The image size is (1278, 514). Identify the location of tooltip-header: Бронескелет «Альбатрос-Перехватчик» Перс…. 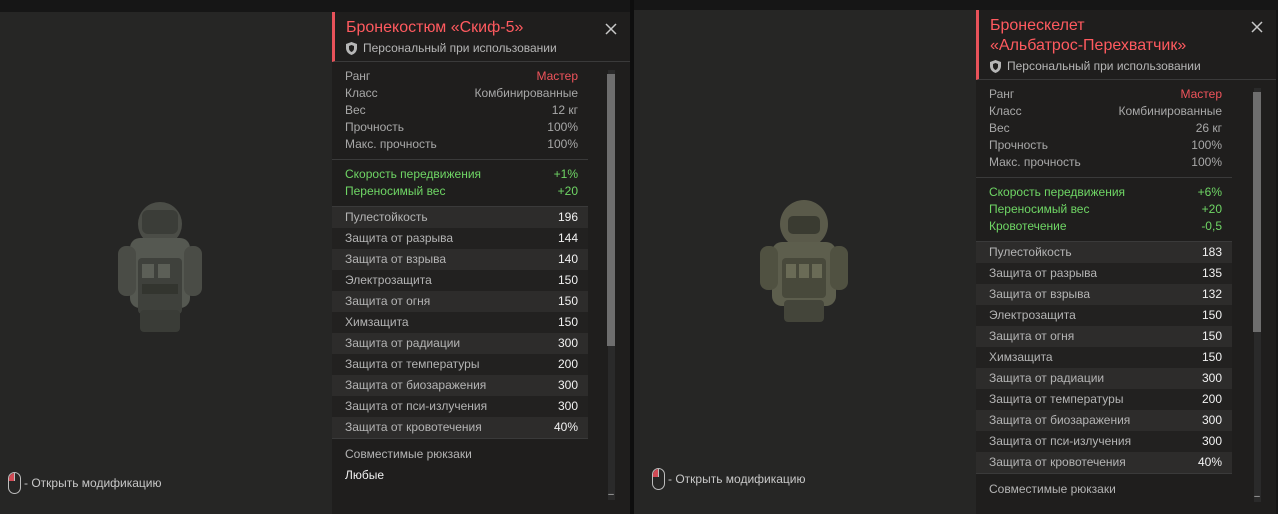
(1126, 45).